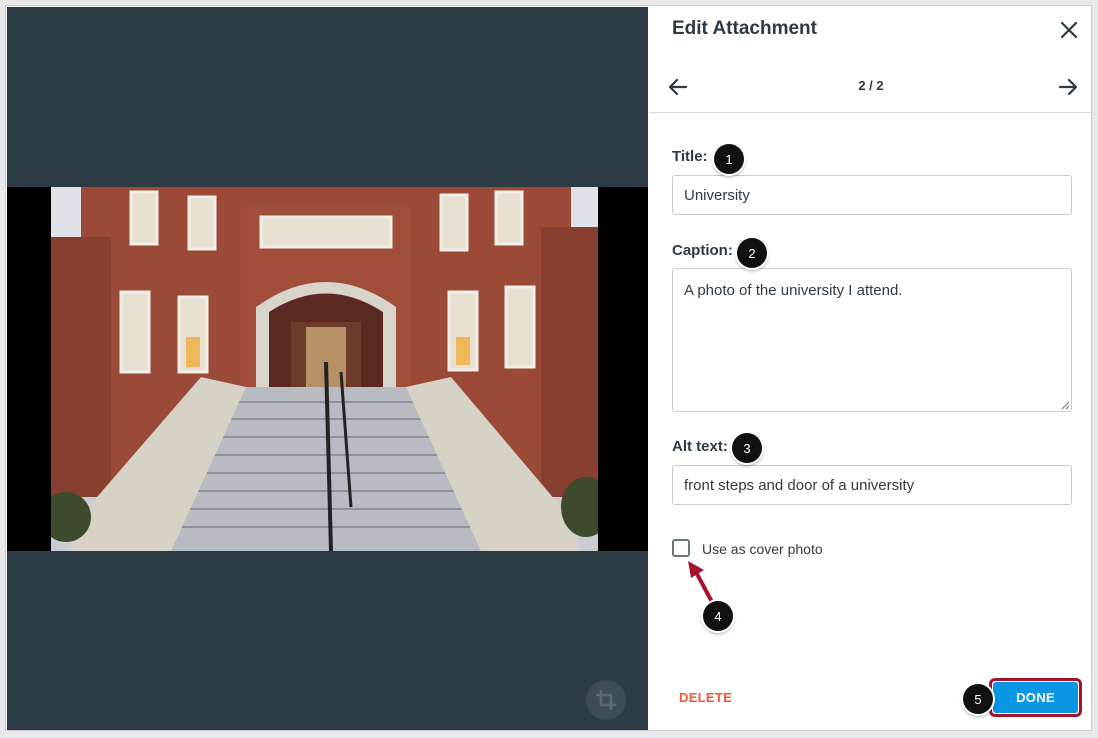 Image resolution: width=1098 pixels, height=738 pixels. I want to click on title-label: Title:, so click(690, 156).